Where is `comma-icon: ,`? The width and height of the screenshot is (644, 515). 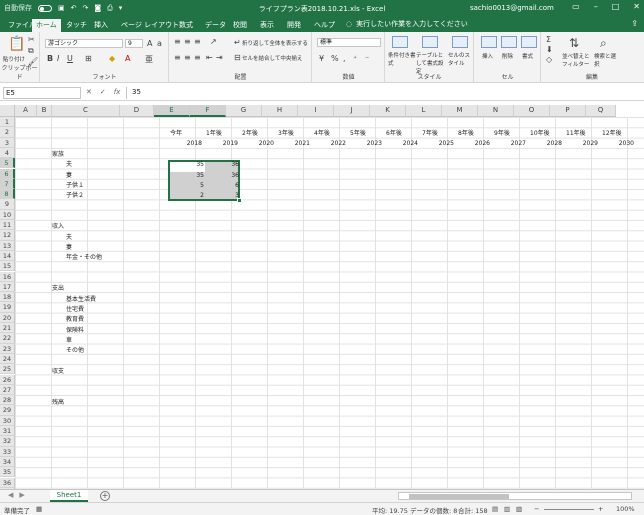
comma-icon: , is located at coordinates (344, 58).